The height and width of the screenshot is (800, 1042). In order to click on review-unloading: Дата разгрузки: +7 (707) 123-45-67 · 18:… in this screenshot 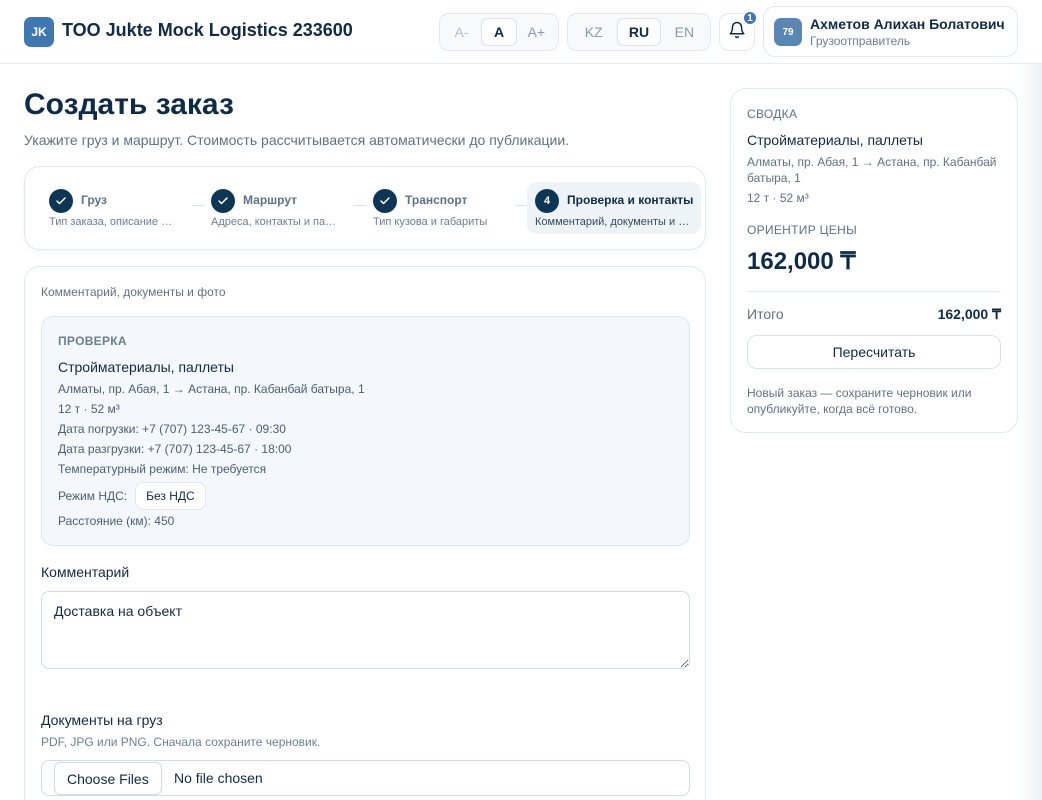, I will do `click(175, 449)`.